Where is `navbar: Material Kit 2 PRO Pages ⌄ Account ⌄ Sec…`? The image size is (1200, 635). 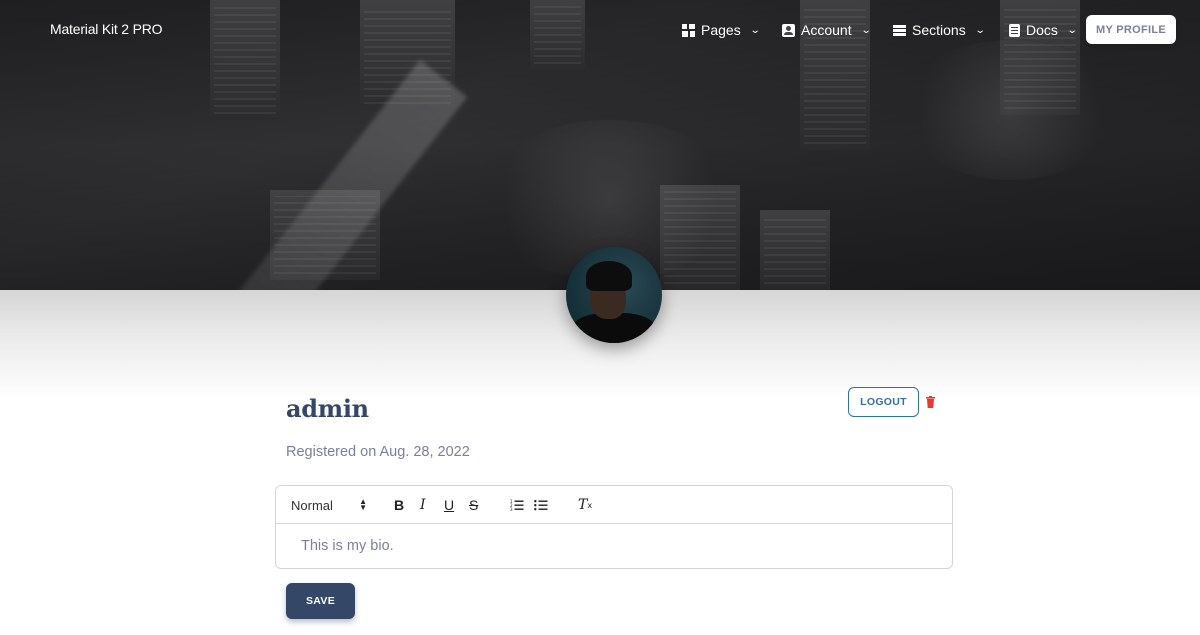
navbar: Material Kit 2 PRO Pages ⌄ Account ⌄ Sec… is located at coordinates (600, 30).